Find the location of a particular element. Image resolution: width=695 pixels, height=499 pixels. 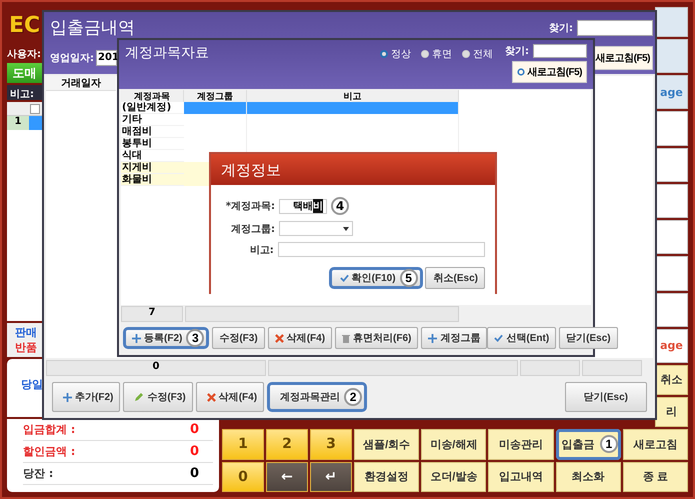

function-button: 환경설정 is located at coordinates (387, 477).